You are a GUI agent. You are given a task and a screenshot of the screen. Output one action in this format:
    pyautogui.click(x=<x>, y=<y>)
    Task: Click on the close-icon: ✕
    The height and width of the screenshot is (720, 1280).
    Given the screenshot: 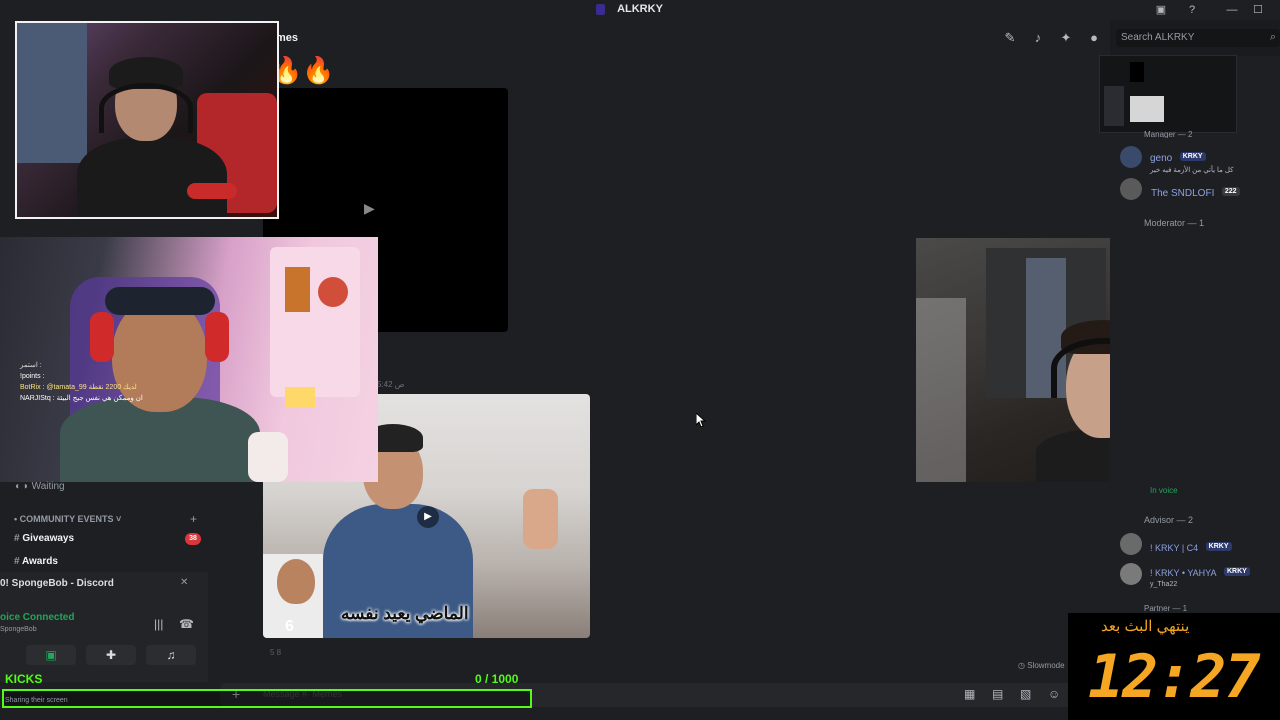 What is the action you would take?
    pyautogui.click(x=184, y=582)
    